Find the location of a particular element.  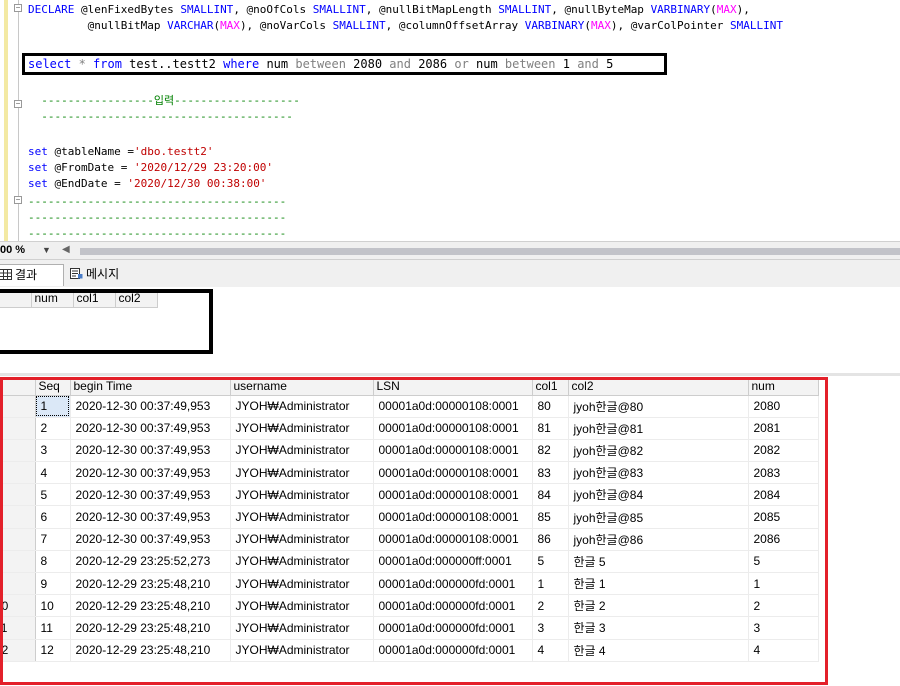

tab-results: 결과 is located at coordinates (32, 275).